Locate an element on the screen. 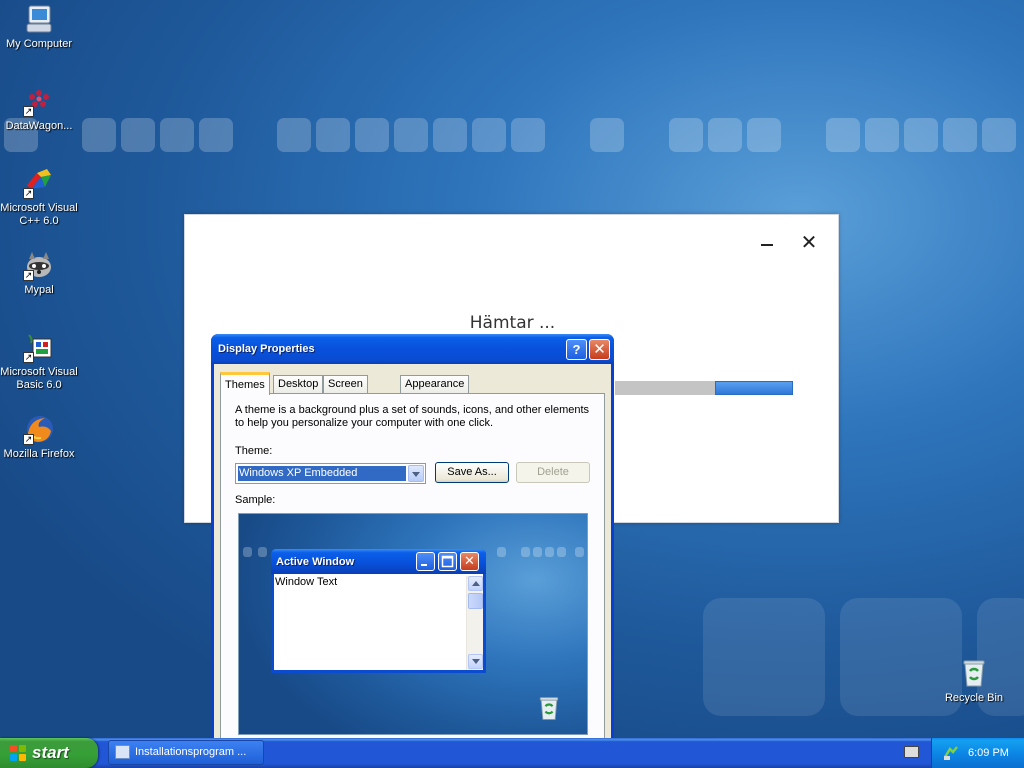  minimize-icon is located at coordinates (425, 561).